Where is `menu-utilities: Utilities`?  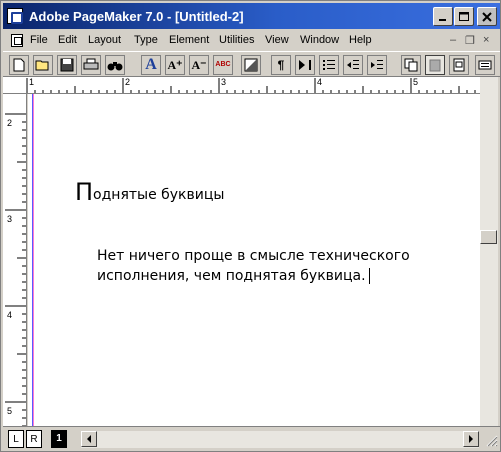 menu-utilities: Utilities is located at coordinates (236, 40).